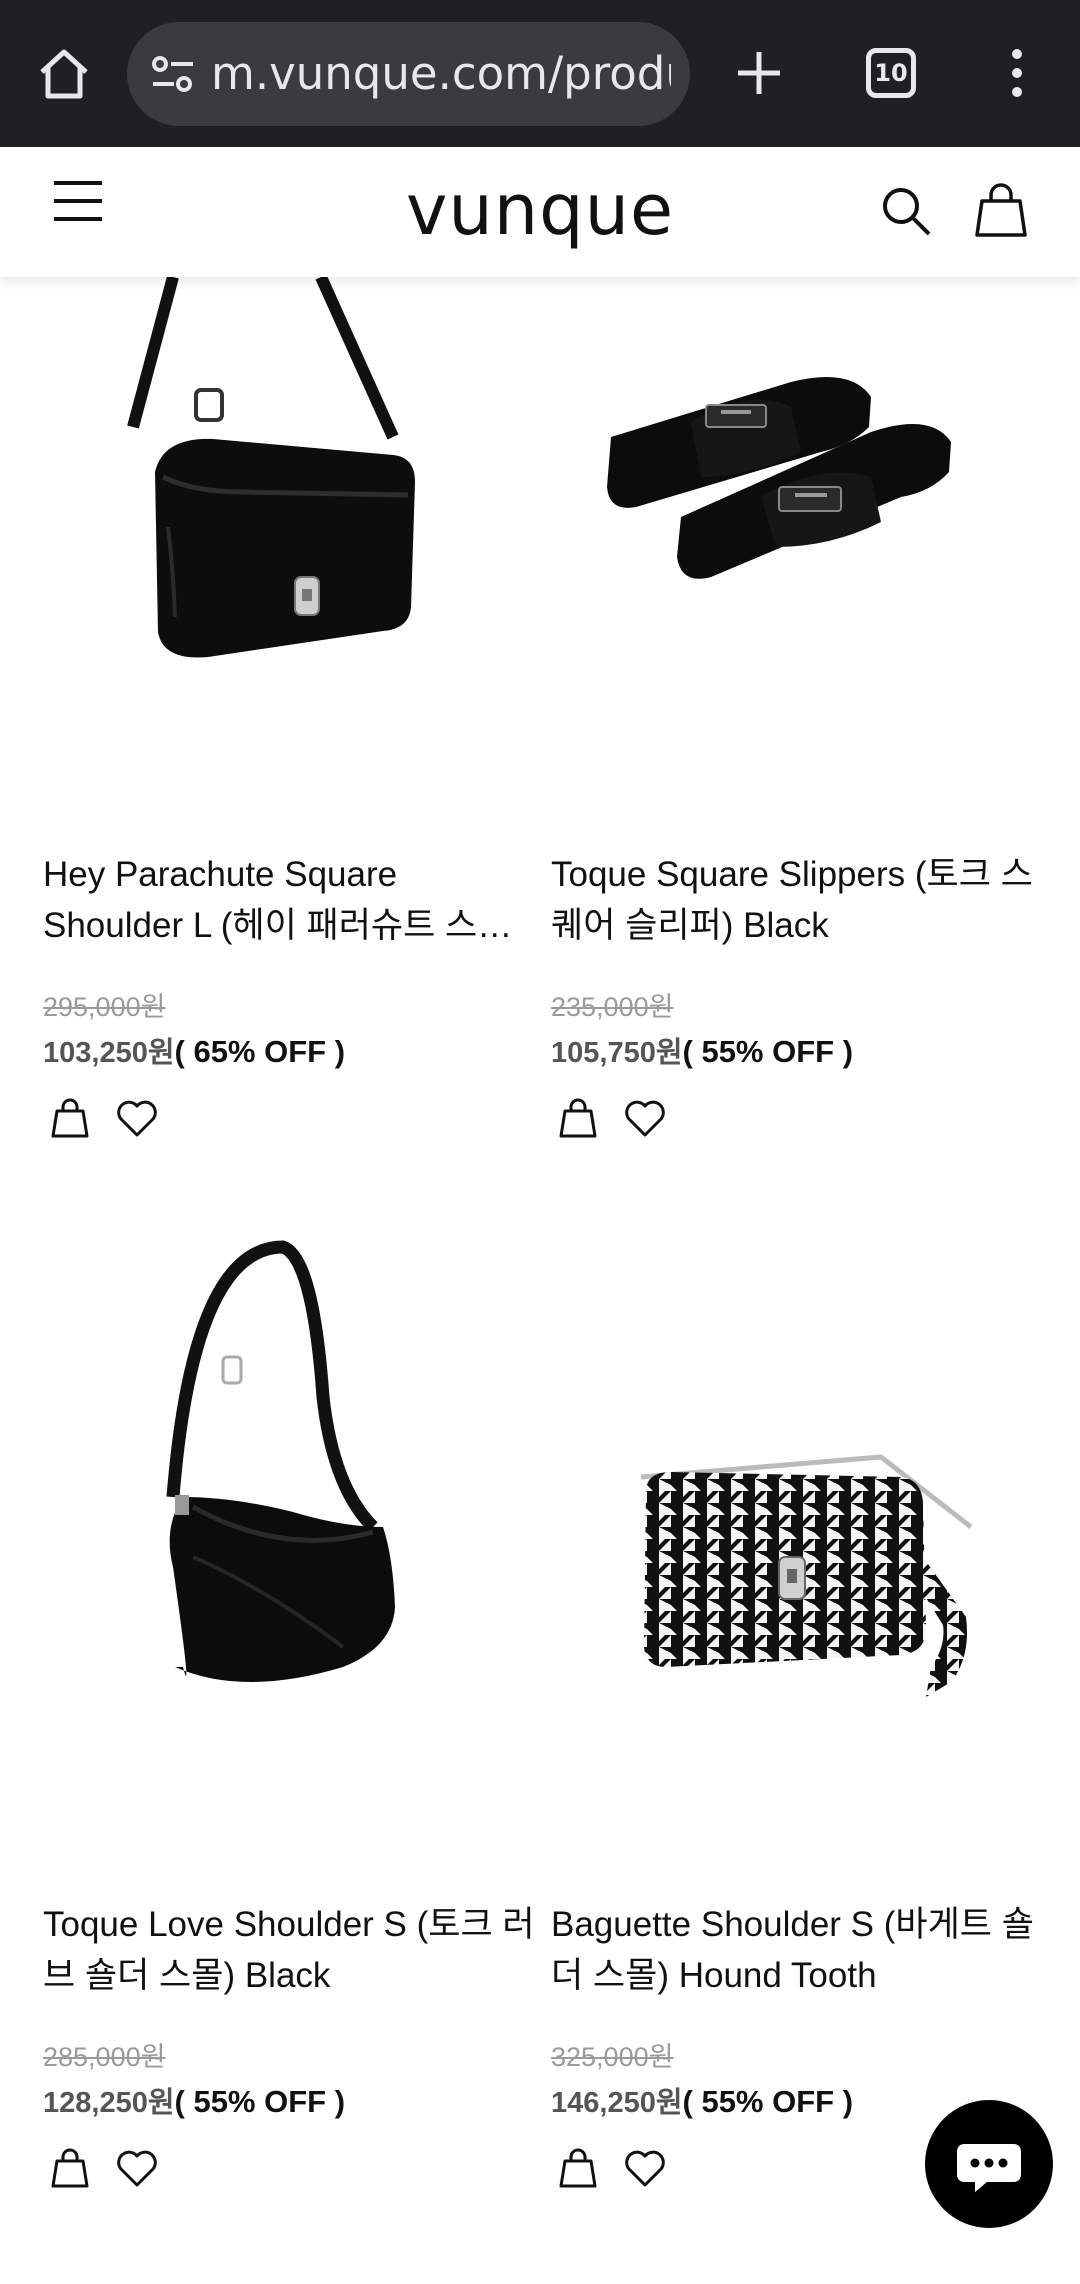 Image resolution: width=1080 pixels, height=2284 pixels. I want to click on browser-toolbar: m.vunque.com/produ 10, so click(540, 73).